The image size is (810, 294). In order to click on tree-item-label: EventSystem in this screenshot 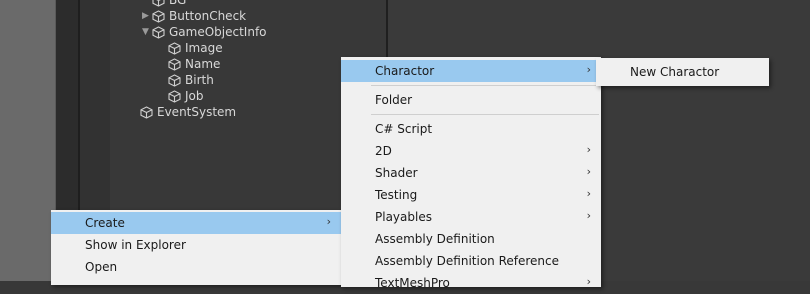, I will do `click(197, 112)`.